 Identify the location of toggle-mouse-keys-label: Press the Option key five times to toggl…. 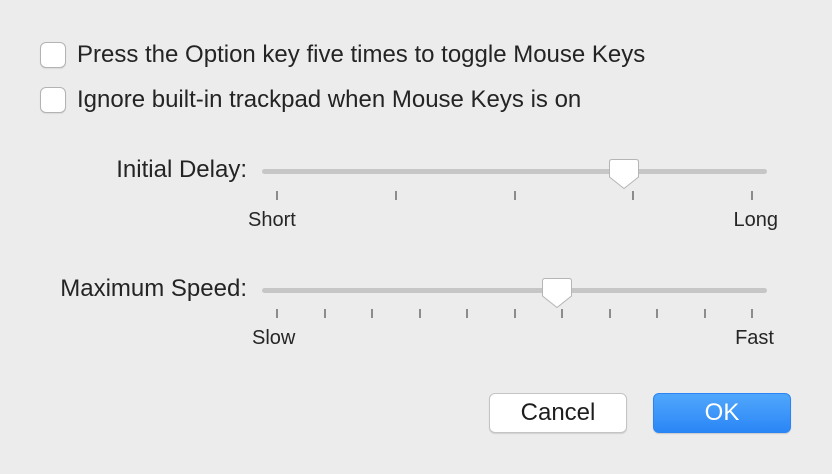
(361, 55).